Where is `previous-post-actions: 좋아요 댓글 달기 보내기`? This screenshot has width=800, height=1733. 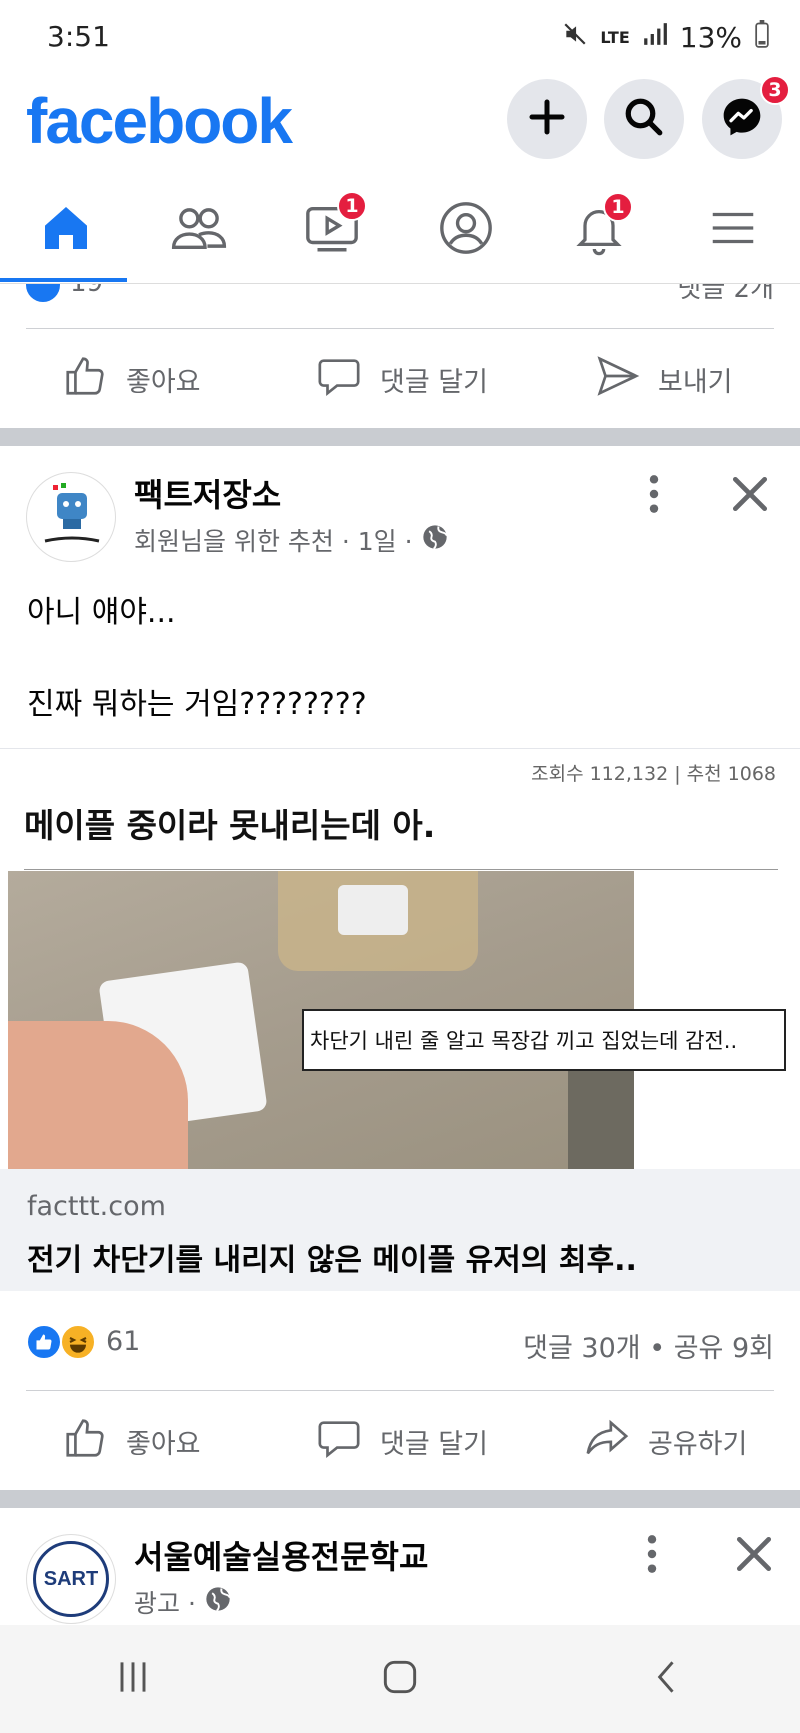 previous-post-actions: 좋아요 댓글 달기 보내기 is located at coordinates (400, 379).